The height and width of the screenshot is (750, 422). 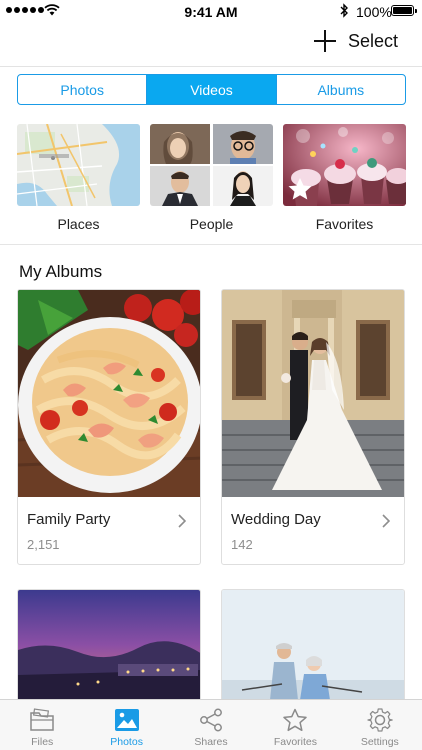 What do you see at coordinates (276, 519) in the screenshot?
I see `album-name: Wedding Day` at bounding box center [276, 519].